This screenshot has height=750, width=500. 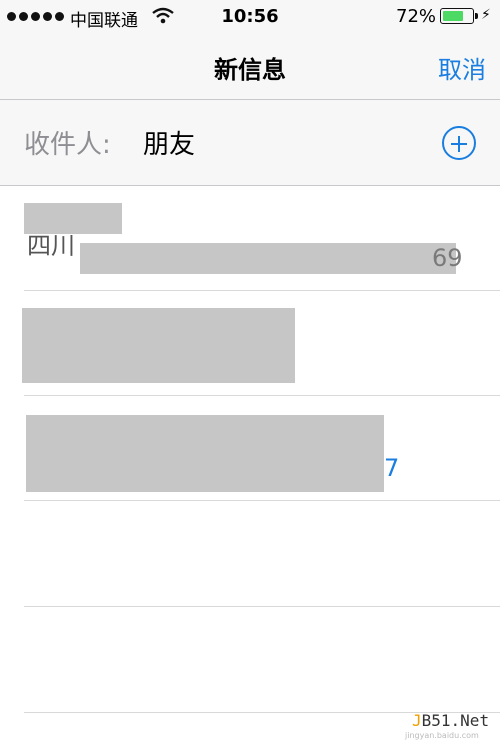 What do you see at coordinates (476, 16) in the screenshot?
I see `battery-tip` at bounding box center [476, 16].